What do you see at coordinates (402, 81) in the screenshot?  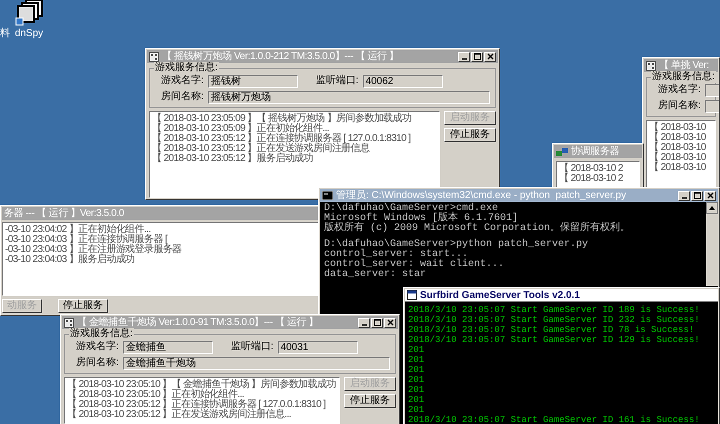 I see `text-field: 40062` at bounding box center [402, 81].